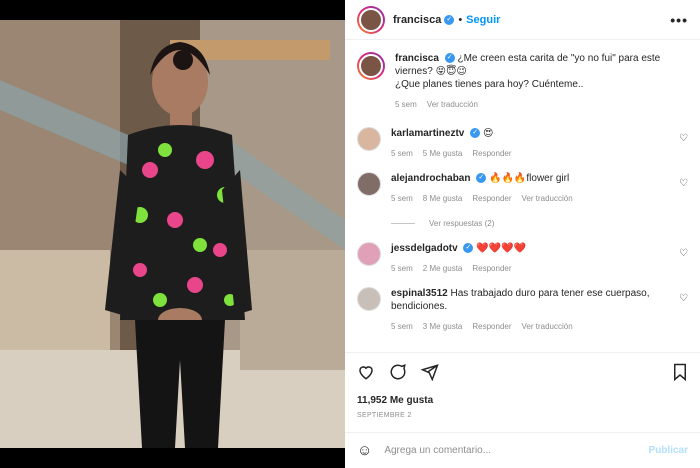 The width and height of the screenshot is (700, 468). Describe the element at coordinates (522, 20) in the screenshot. I see `post-header: francisca ✓ • Seguir •••` at that location.